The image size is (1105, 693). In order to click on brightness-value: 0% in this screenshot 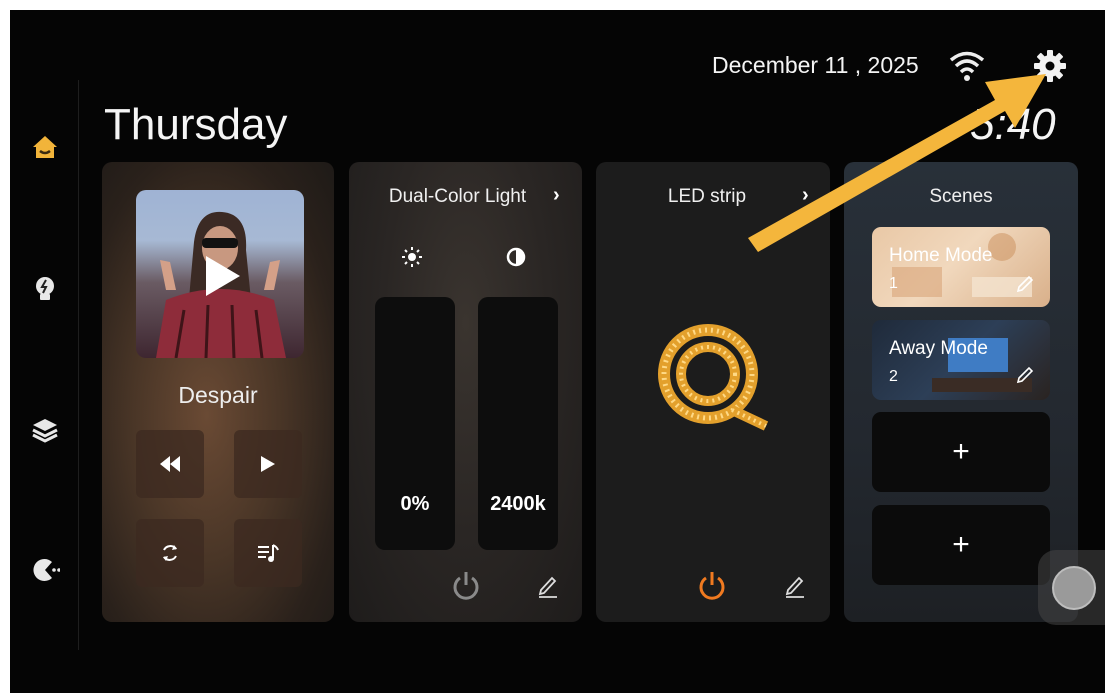, I will do `click(415, 504)`.